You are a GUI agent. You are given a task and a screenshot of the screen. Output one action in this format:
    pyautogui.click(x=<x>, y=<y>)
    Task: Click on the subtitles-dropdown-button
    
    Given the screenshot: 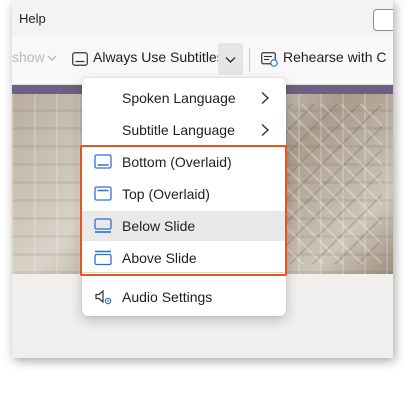 What is the action you would take?
    pyautogui.click(x=230, y=59)
    